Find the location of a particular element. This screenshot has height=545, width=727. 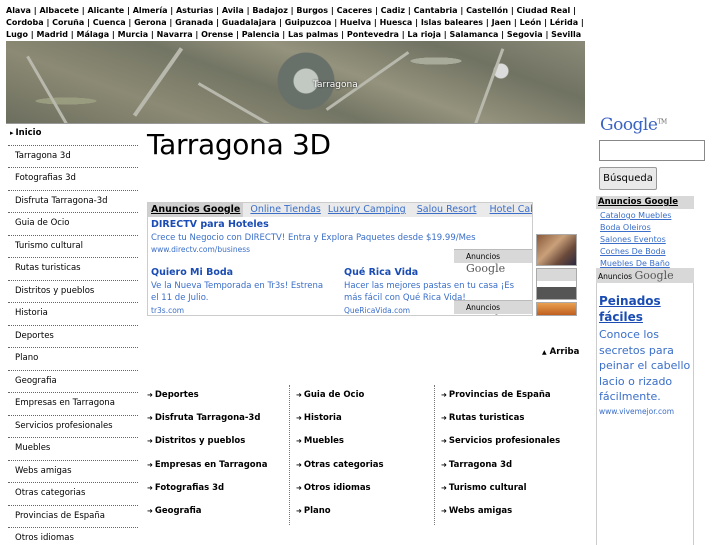

province-link: Lugo is located at coordinates (17, 34).